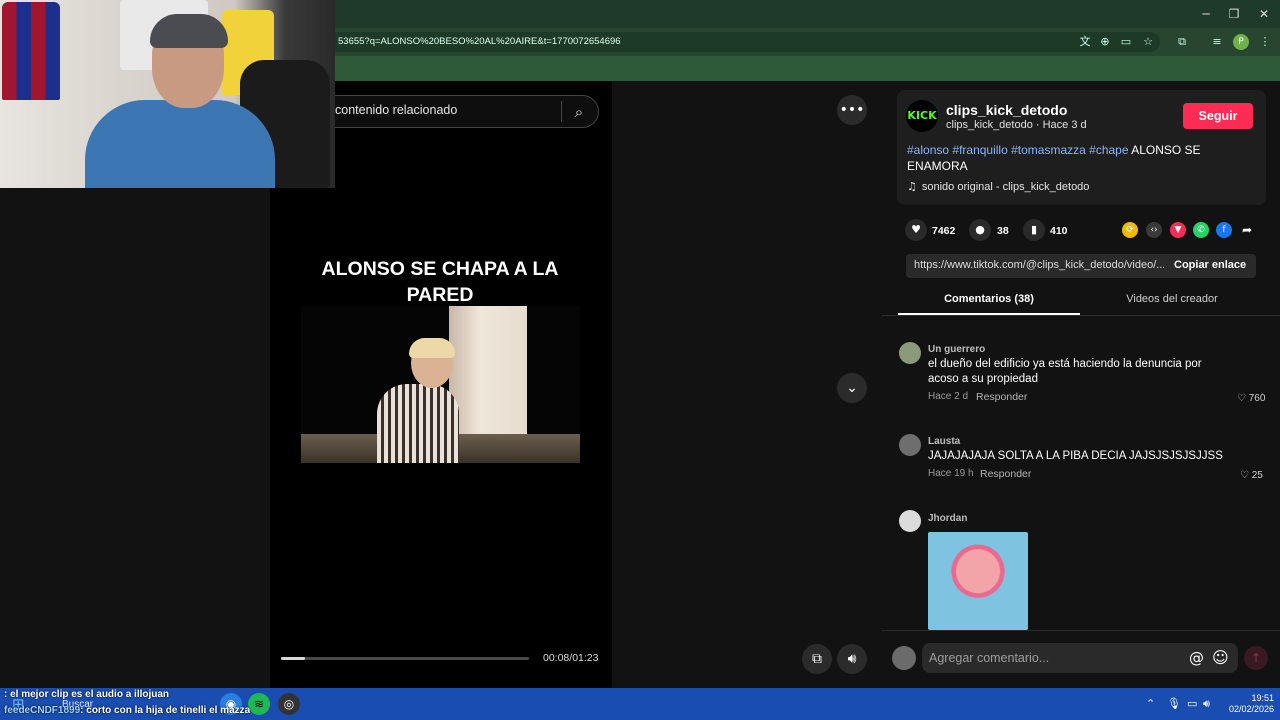 This screenshot has width=1280, height=720. Describe the element at coordinates (916, 230) in the screenshot. I see `heart-icon: ♥` at that location.